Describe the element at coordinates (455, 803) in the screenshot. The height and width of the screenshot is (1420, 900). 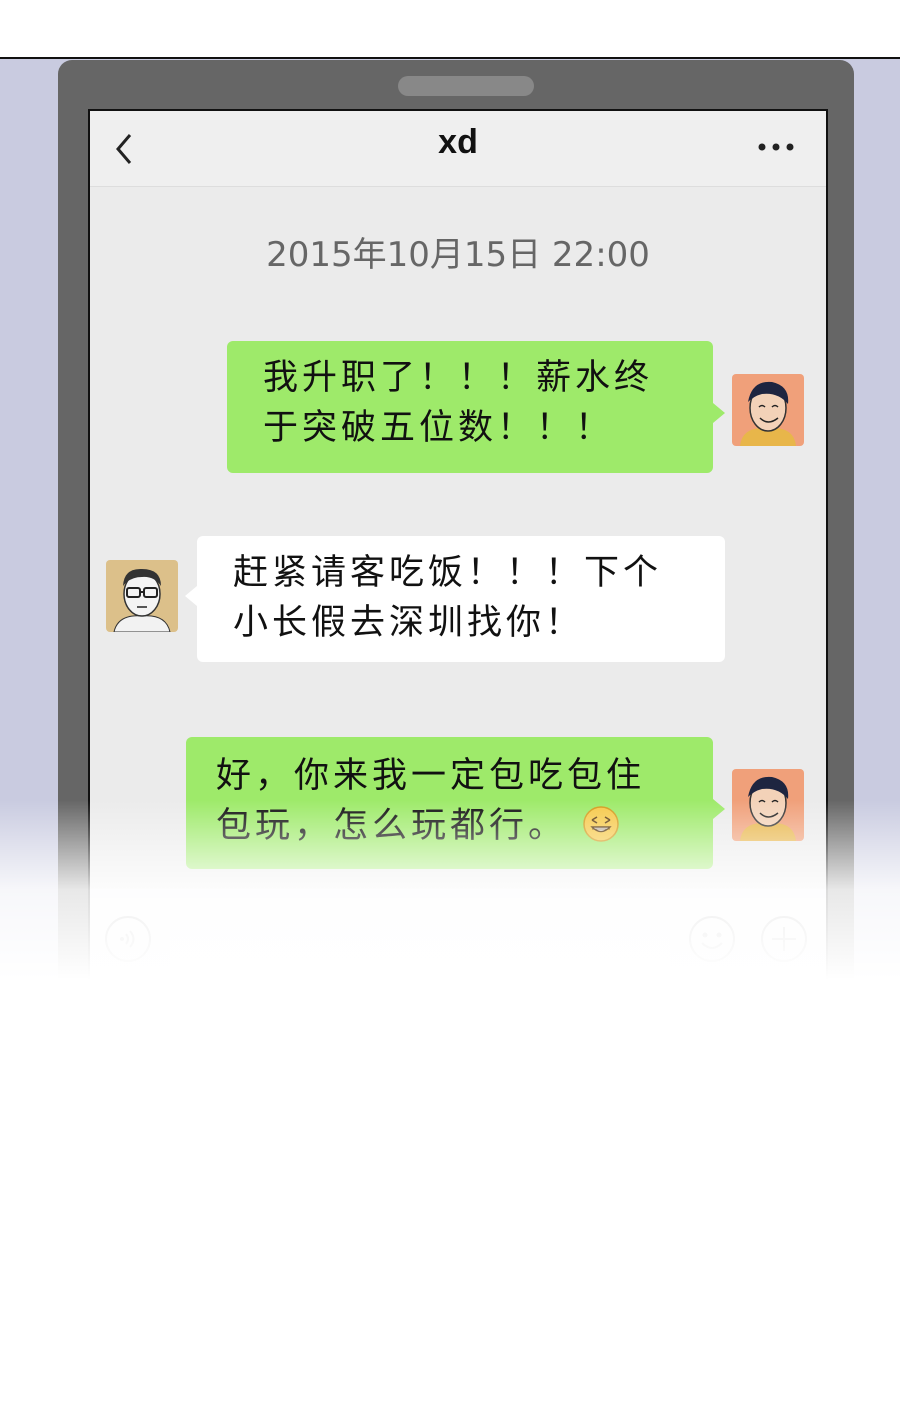
I see `message-bubble-self: 好，你来我一定包吃包住 包玩，怎么玩都行。` at that location.